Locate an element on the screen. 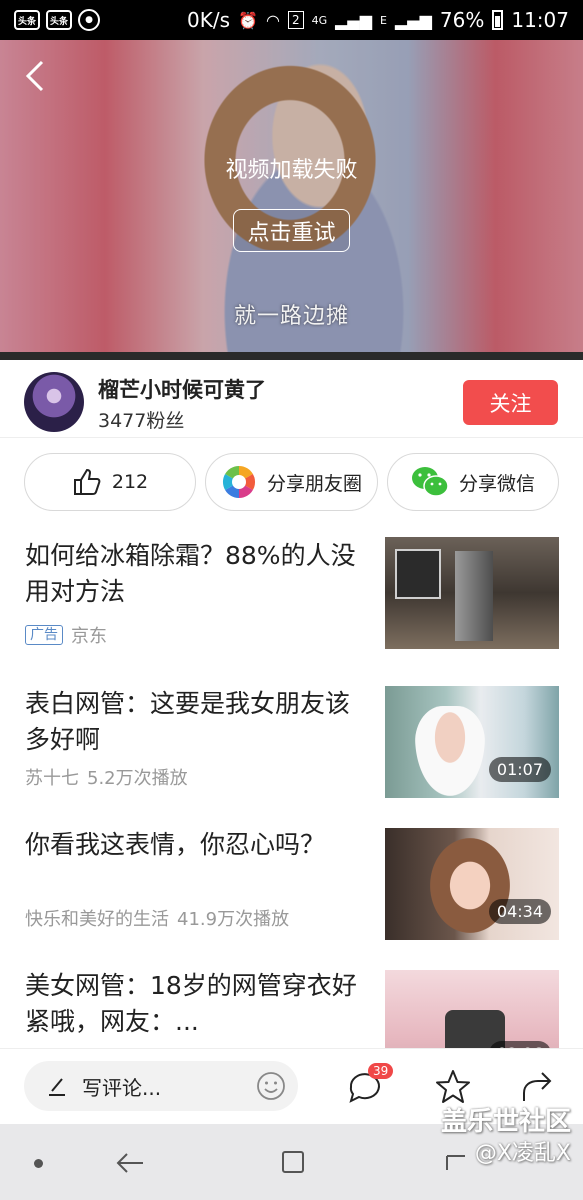 Image resolution: width=583 pixels, height=1200 pixels. feed-item-plays: 41.9万次播放 is located at coordinates (233, 919).